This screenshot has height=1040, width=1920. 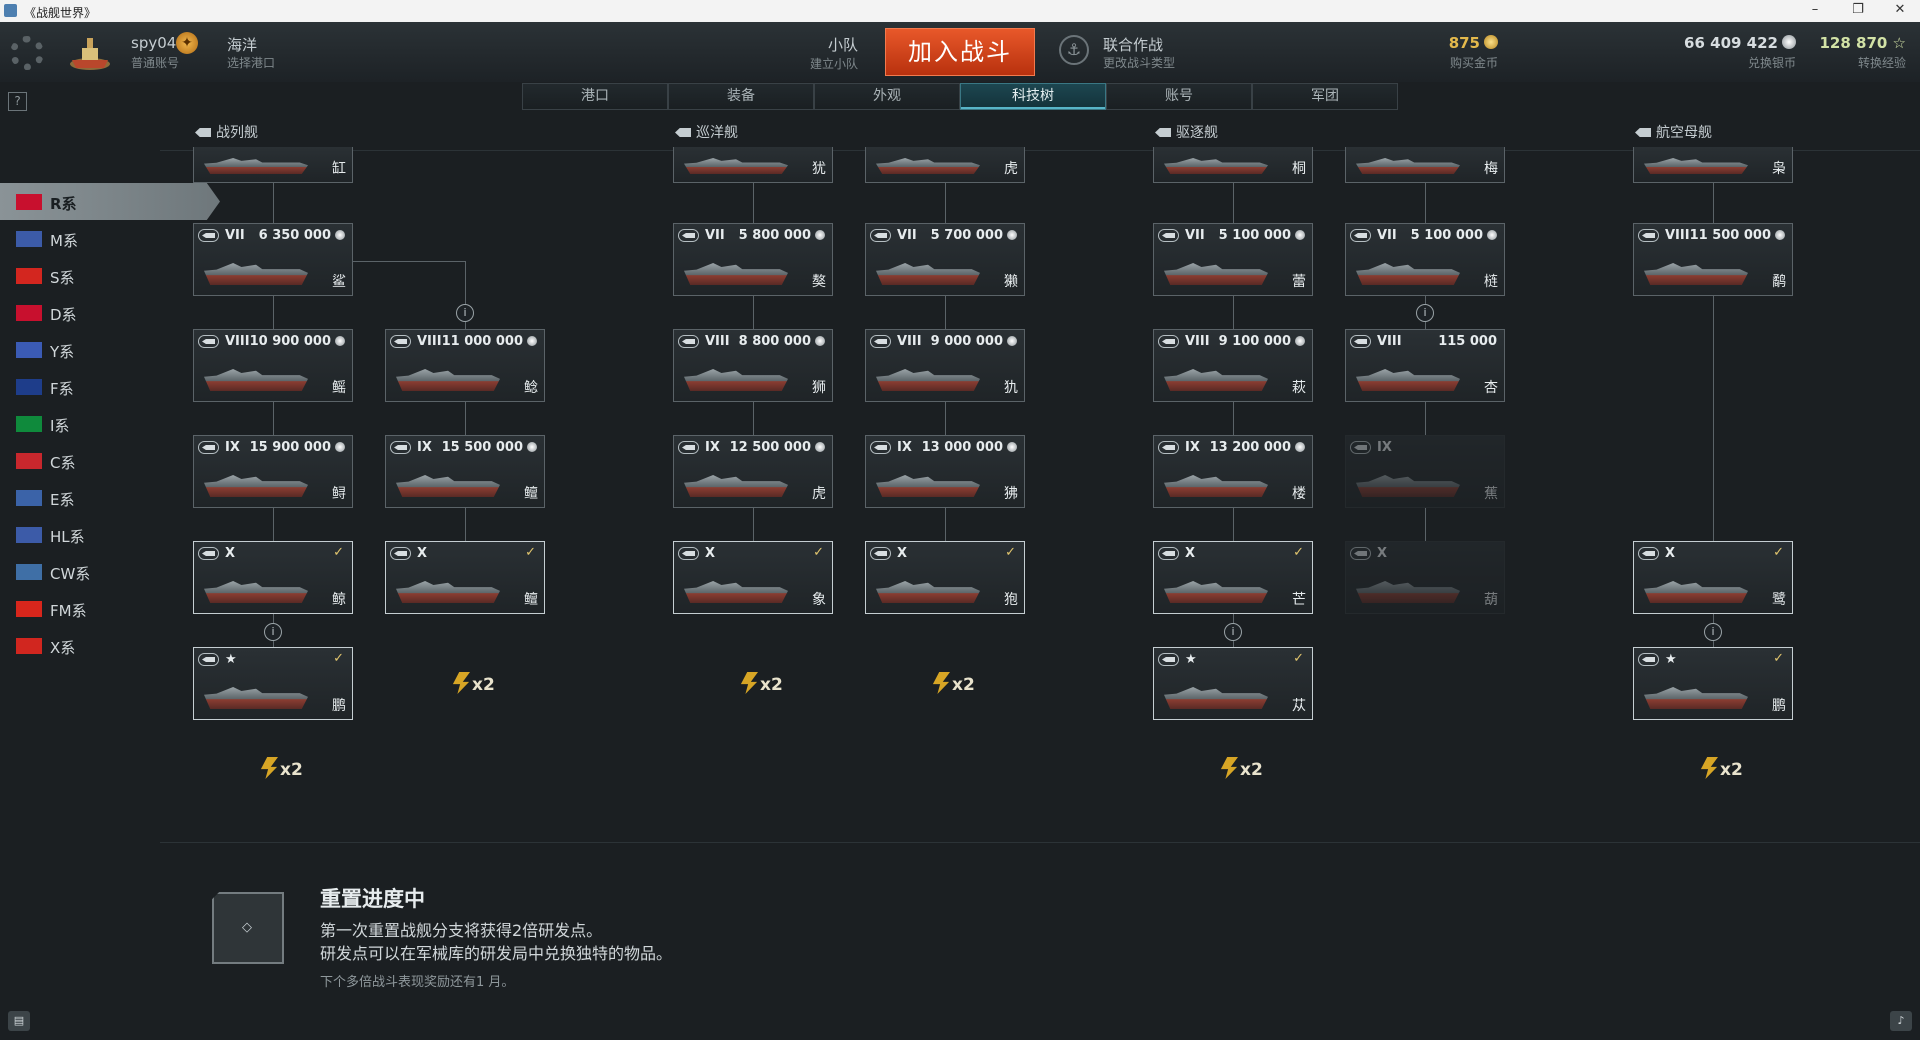 What do you see at coordinates (1325, 96) in the screenshot?
I see `tab-clan: 军团` at bounding box center [1325, 96].